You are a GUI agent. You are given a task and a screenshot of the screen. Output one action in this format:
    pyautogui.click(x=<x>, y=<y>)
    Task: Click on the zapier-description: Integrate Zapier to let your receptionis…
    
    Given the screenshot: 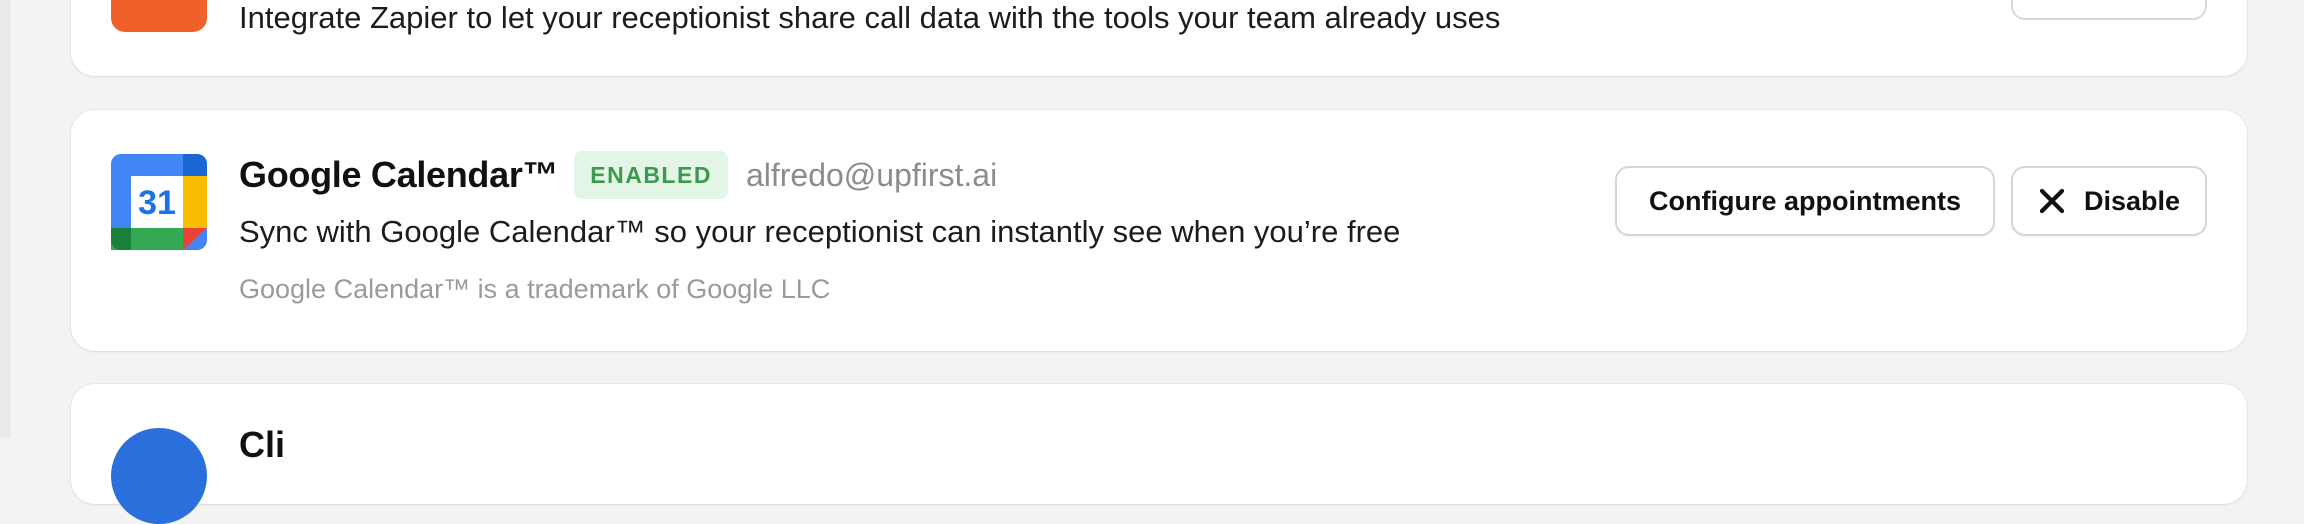 What is the action you would take?
    pyautogui.click(x=870, y=17)
    